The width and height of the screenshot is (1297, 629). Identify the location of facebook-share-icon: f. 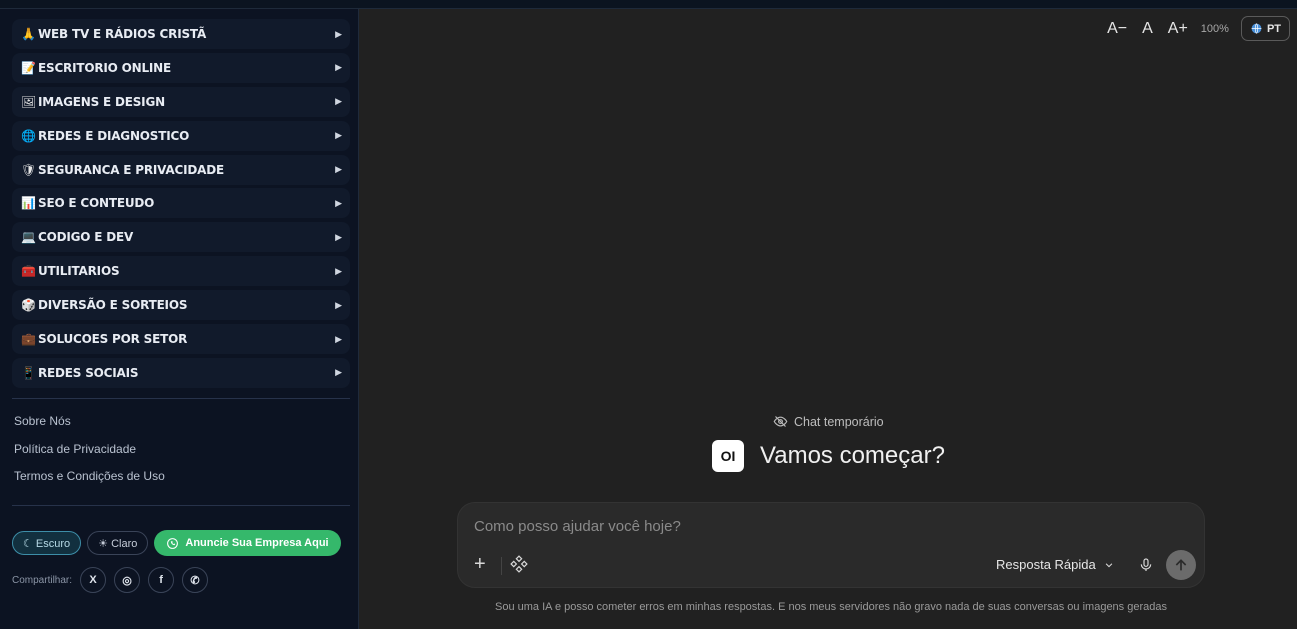
(161, 580).